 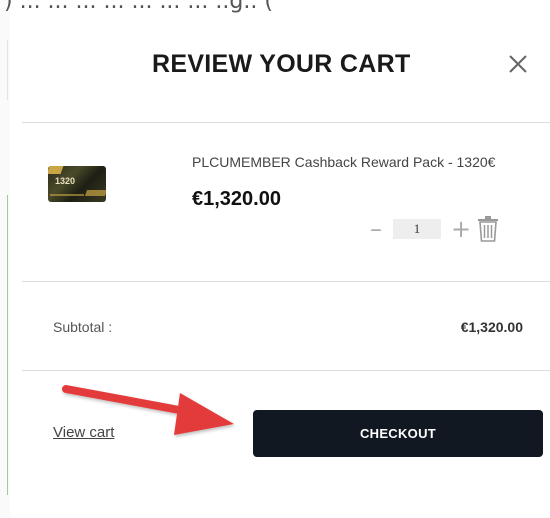 What do you see at coordinates (286, 122) in the screenshot?
I see `header-divider` at bounding box center [286, 122].